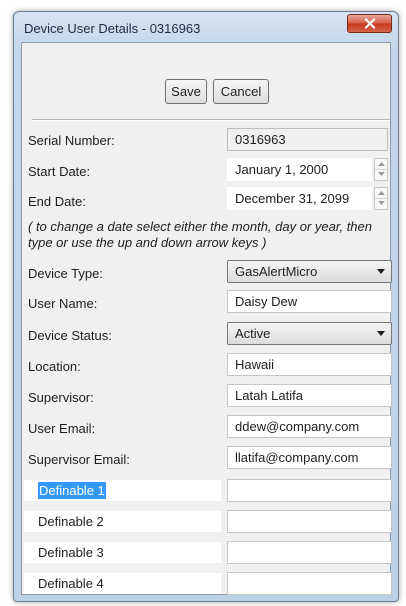 The image size is (406, 606). I want to click on start-date-picker: January 1, 2000, so click(299, 169).